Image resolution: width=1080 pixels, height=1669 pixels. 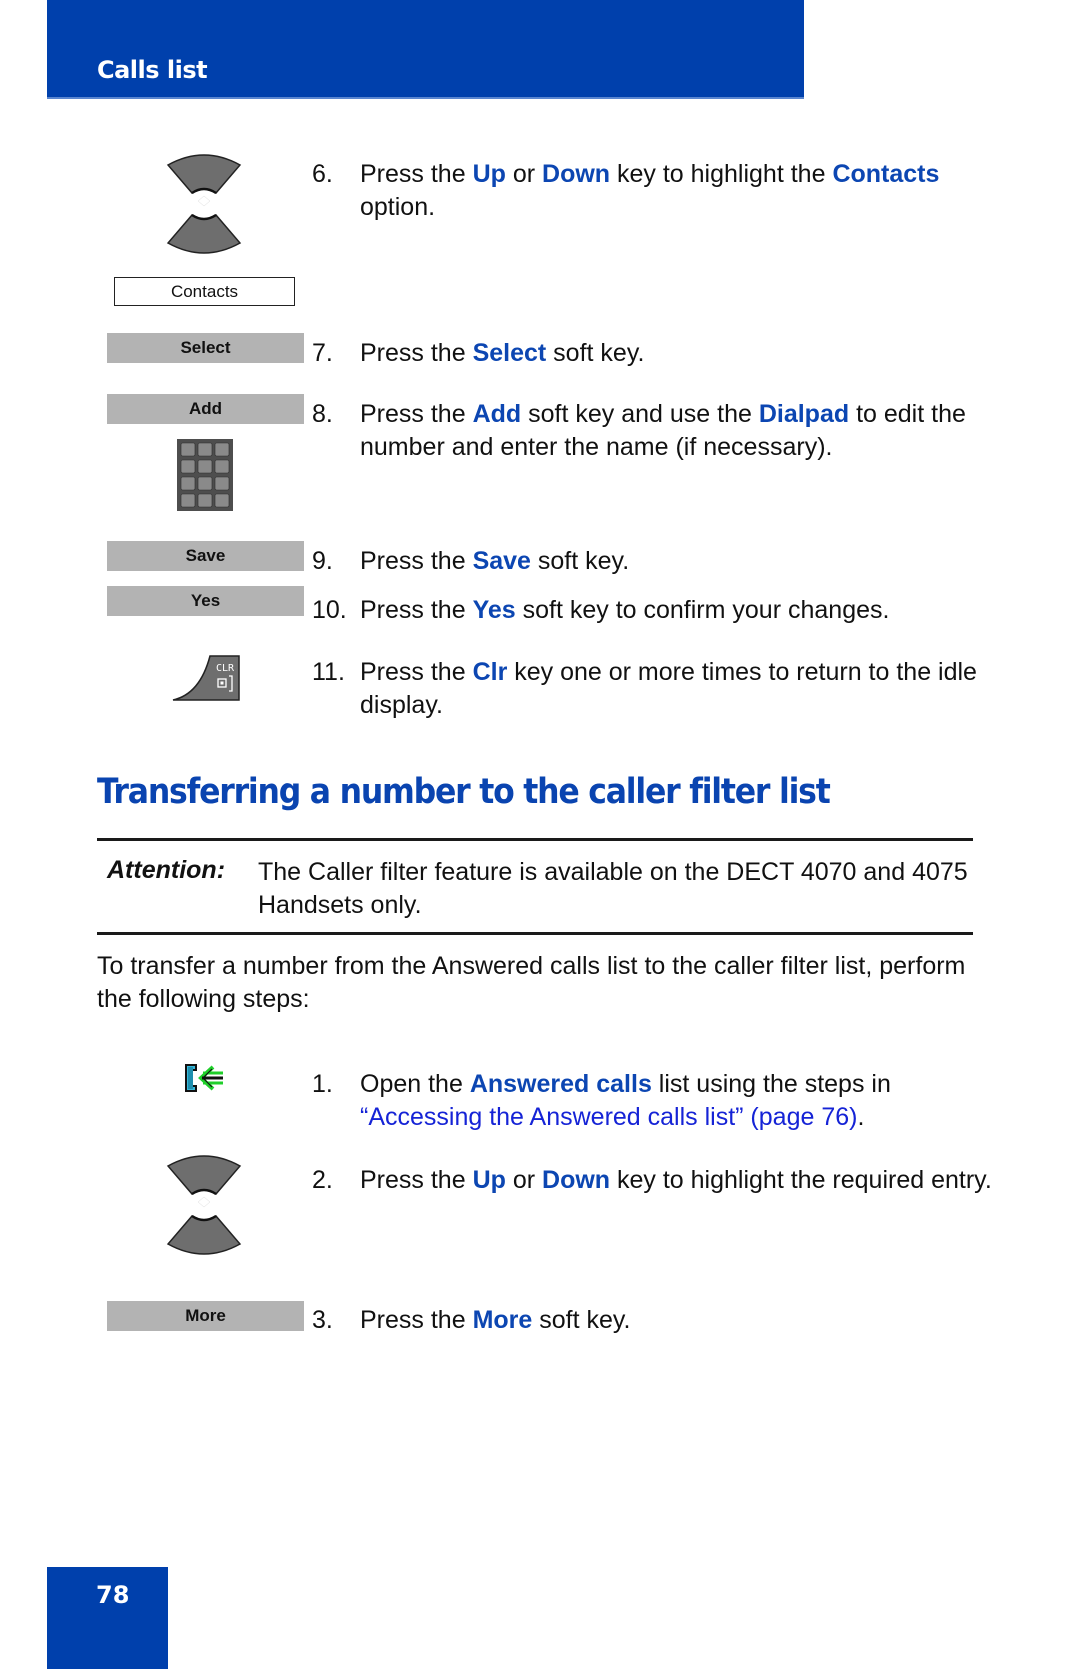 I want to click on step-text-run: option., so click(x=398, y=207).